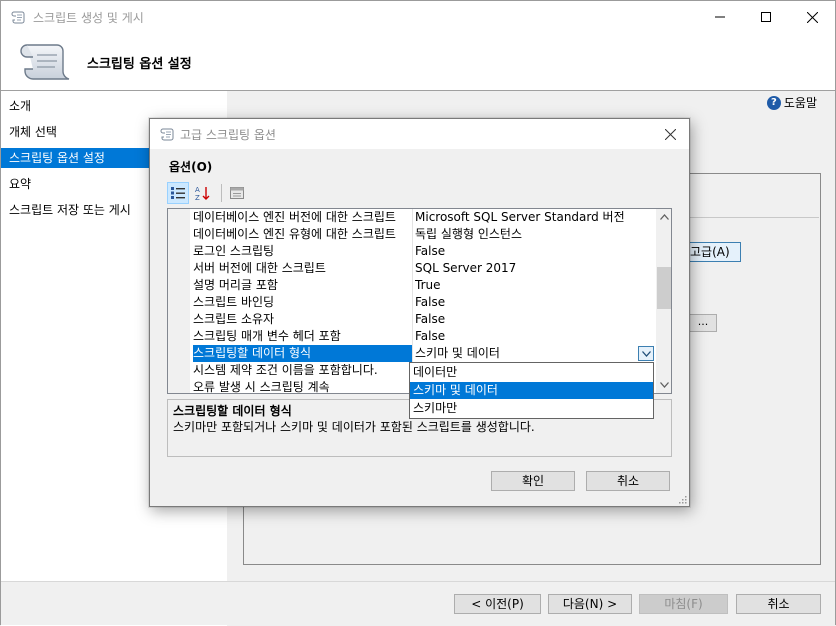  Describe the element at coordinates (234, 302) in the screenshot. I see `property-name: 스크립트 바인딩` at that location.